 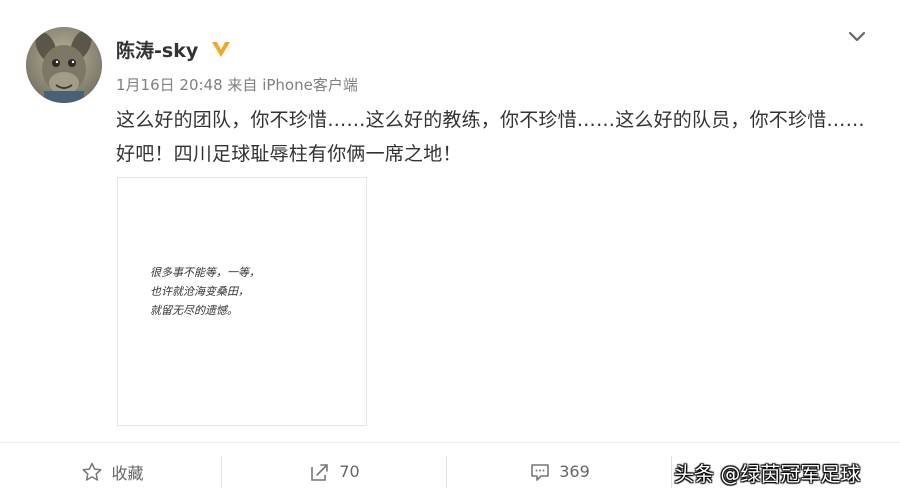 What do you see at coordinates (857, 36) in the screenshot?
I see `chevron-down-icon` at bounding box center [857, 36].